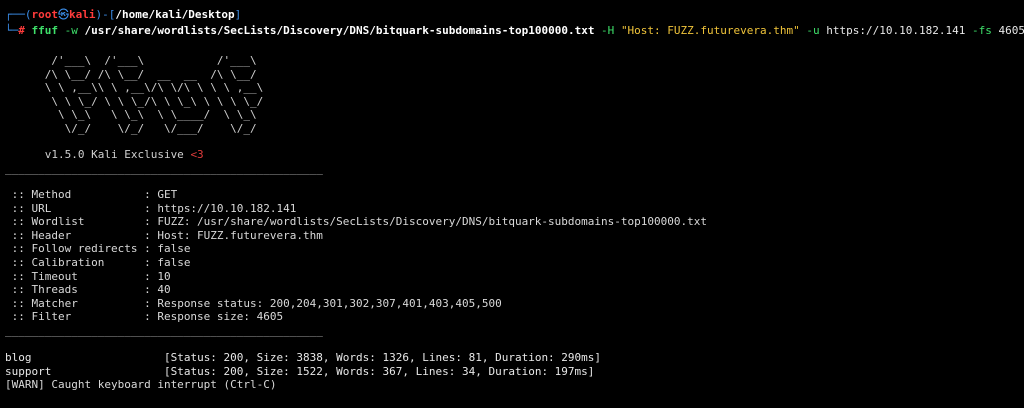 This screenshot has height=408, width=1024. What do you see at coordinates (75, 208) in the screenshot?
I see `config-key: :: URL` at bounding box center [75, 208].